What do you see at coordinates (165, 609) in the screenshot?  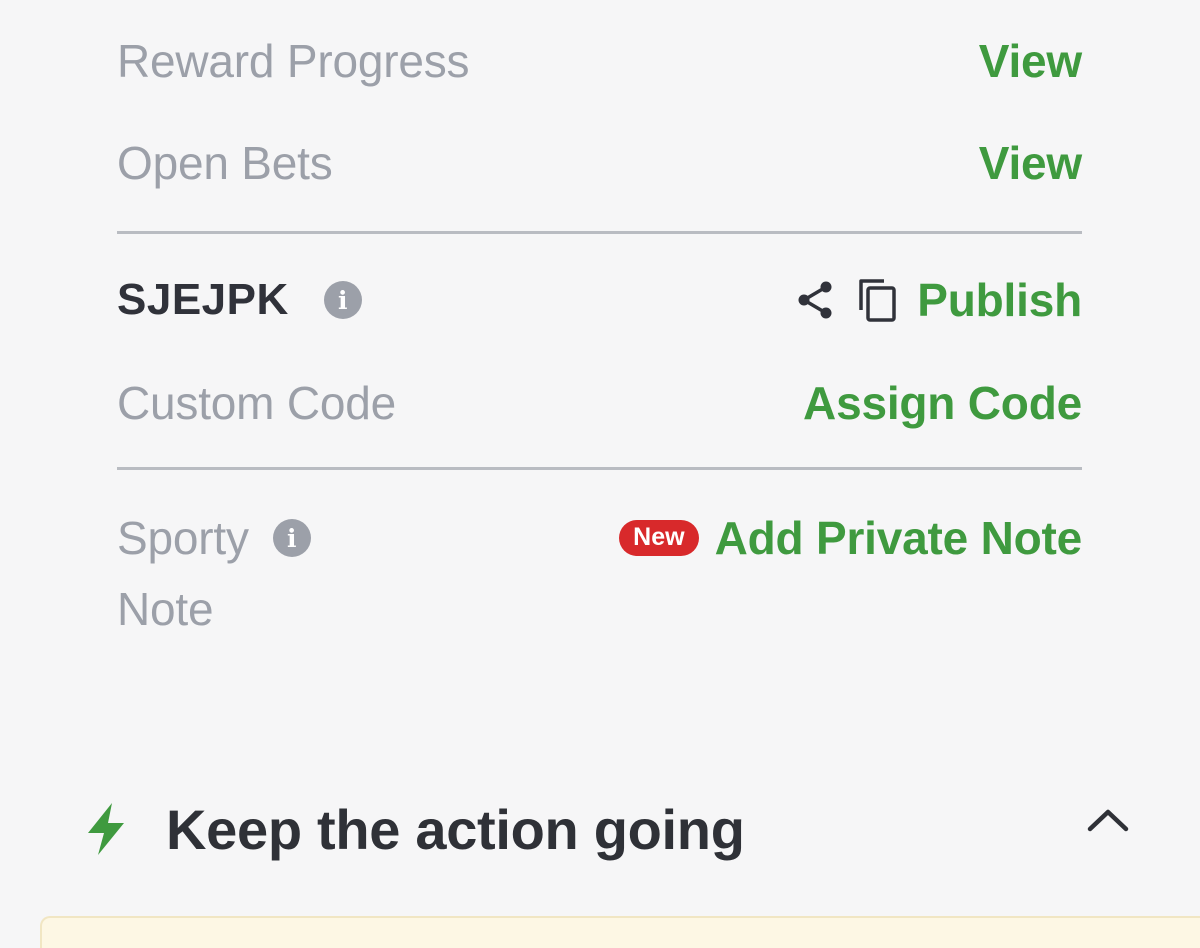 I see `sporty-note-label-line2: Note` at bounding box center [165, 609].